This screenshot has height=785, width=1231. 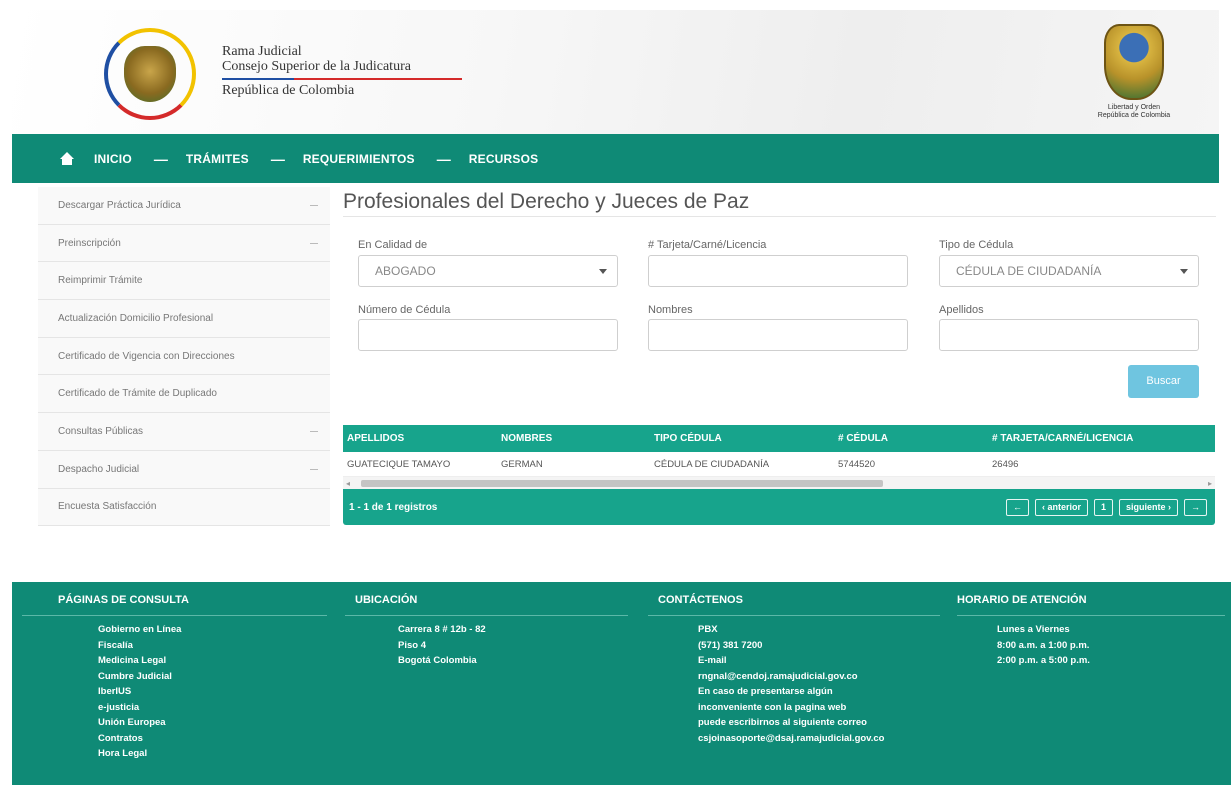 What do you see at coordinates (146, 356) in the screenshot?
I see `sidebar-item-label: Certificado de Vigencia con Direcciones` at bounding box center [146, 356].